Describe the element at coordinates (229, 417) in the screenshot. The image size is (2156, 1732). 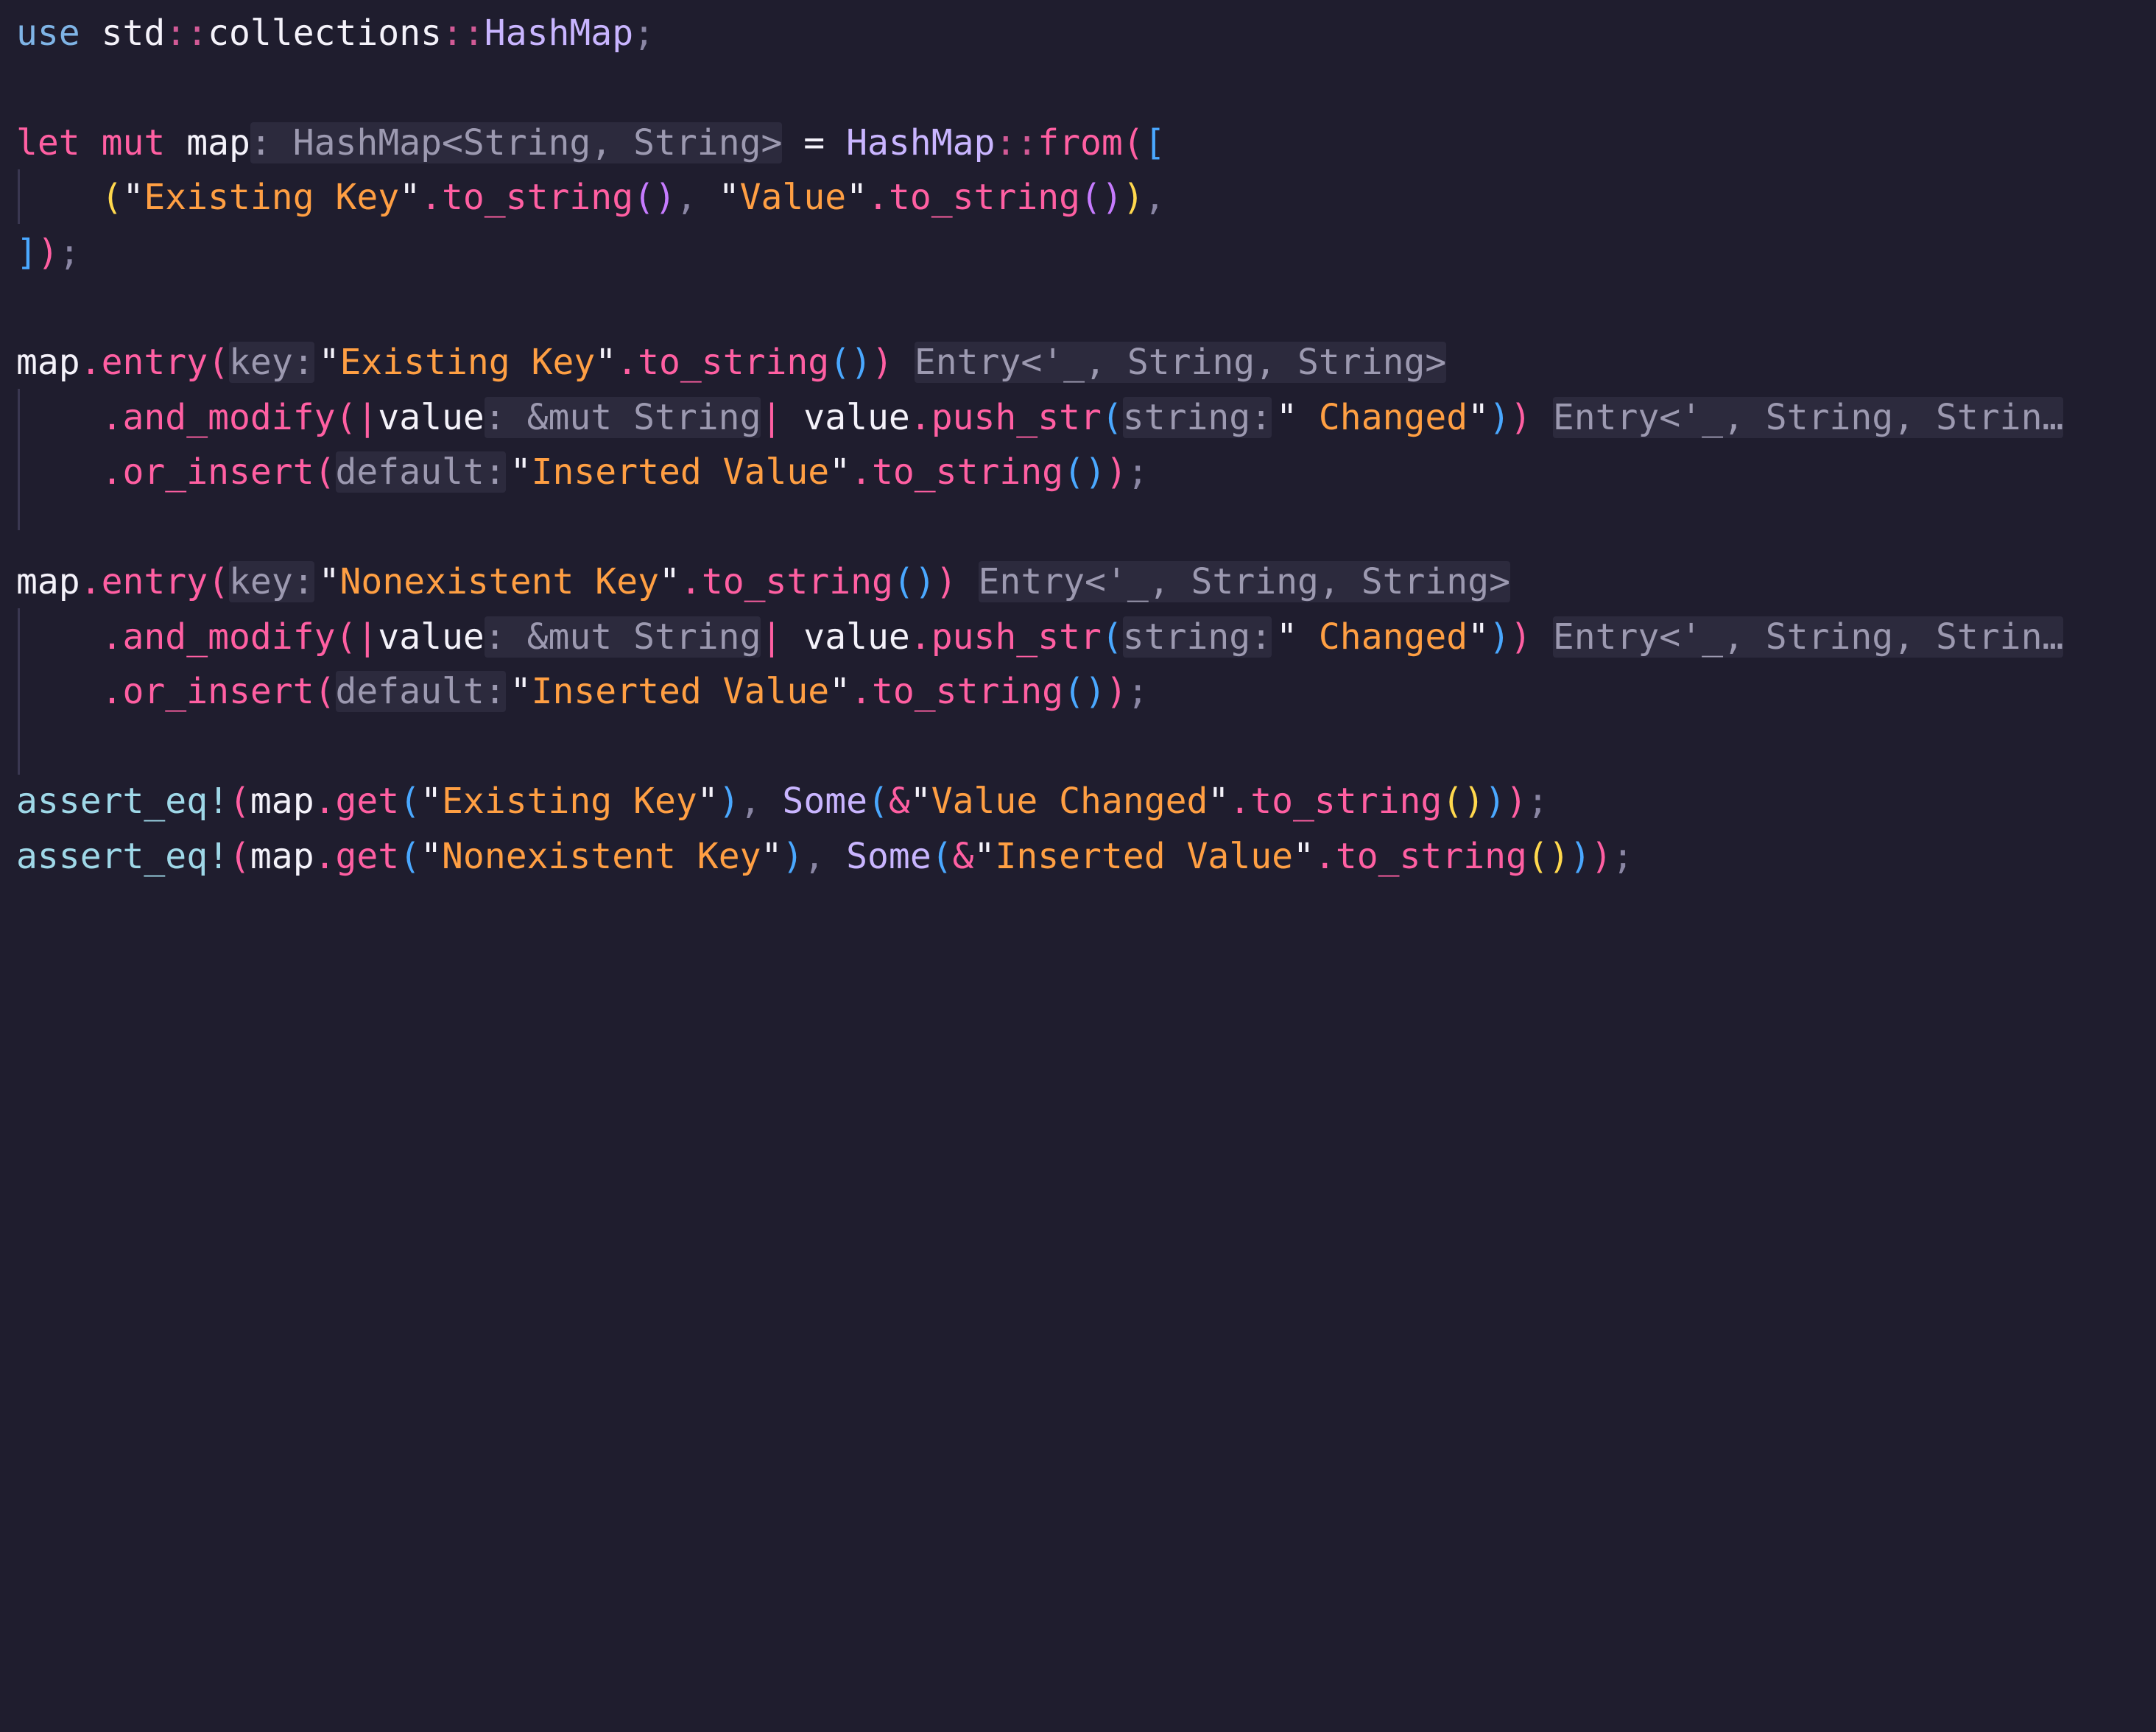
I see `method-and-modify: and_modify` at that location.